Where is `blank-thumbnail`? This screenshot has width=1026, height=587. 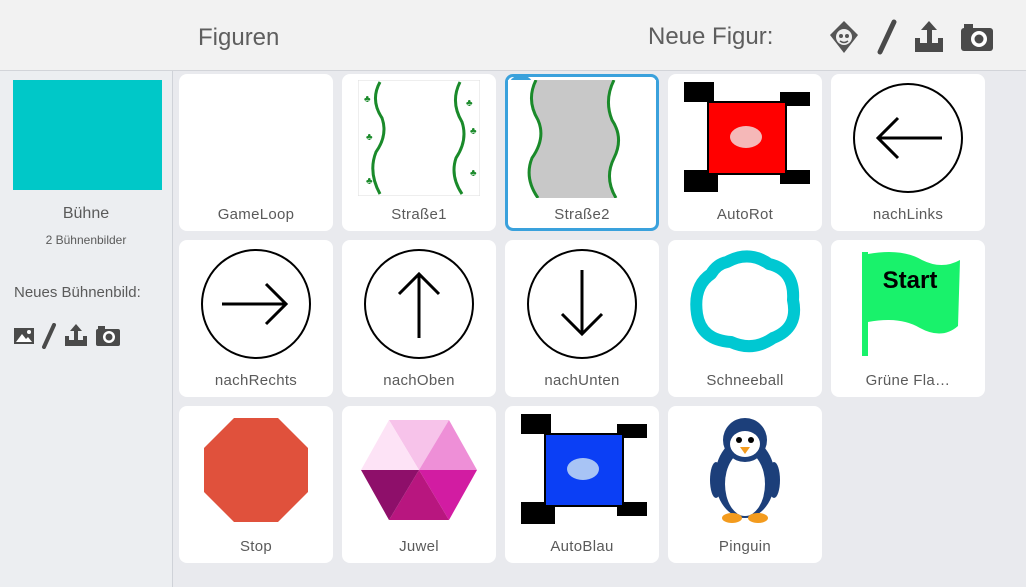
blank-thumbnail is located at coordinates (256, 138).